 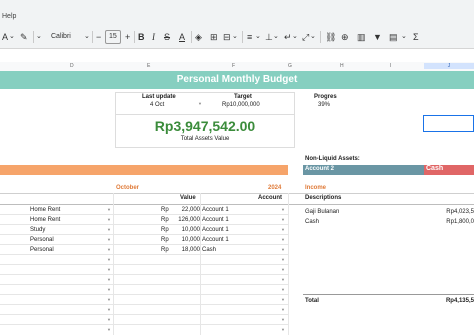 What do you see at coordinates (209, 250) in the screenshot?
I see `expense-account: Cash` at bounding box center [209, 250].